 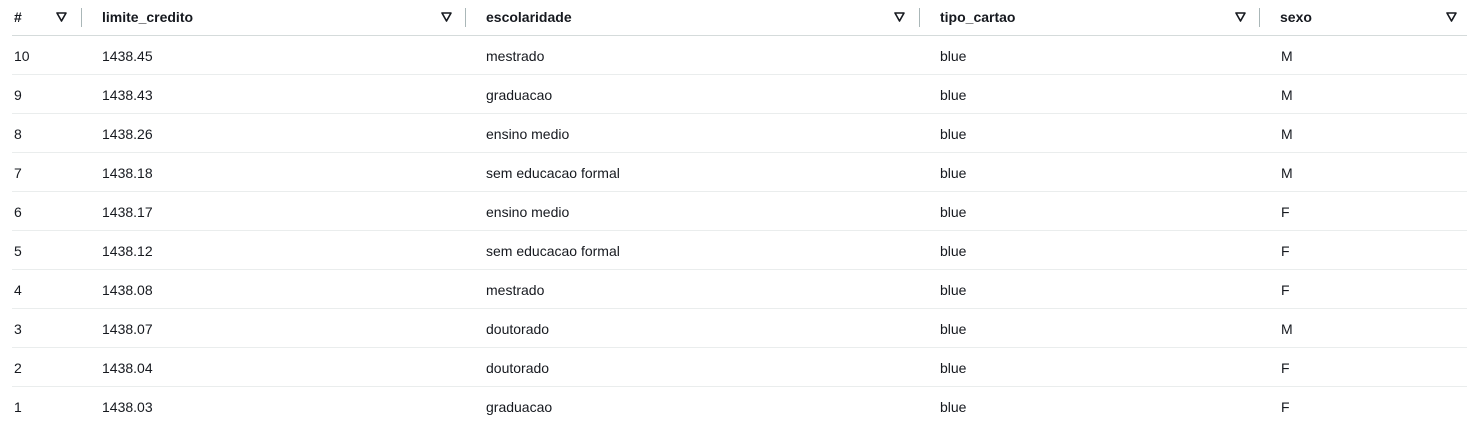 I want to click on cell-index: 3, so click(x=18, y=329).